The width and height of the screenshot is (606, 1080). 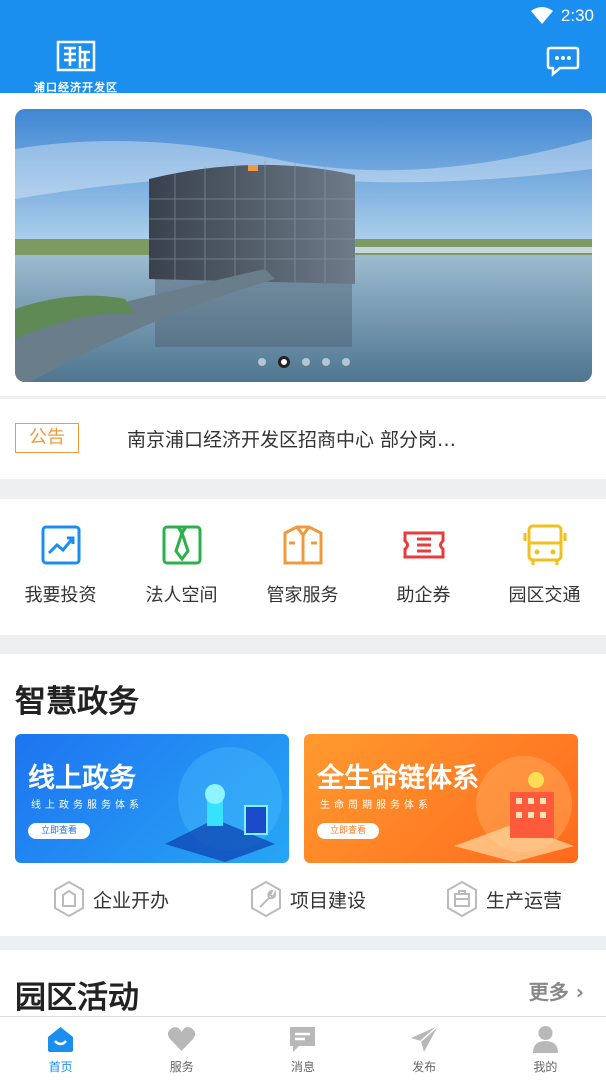 What do you see at coordinates (87, 805) in the screenshot?
I see `card-subtitle: 线上政务服务体系` at bounding box center [87, 805].